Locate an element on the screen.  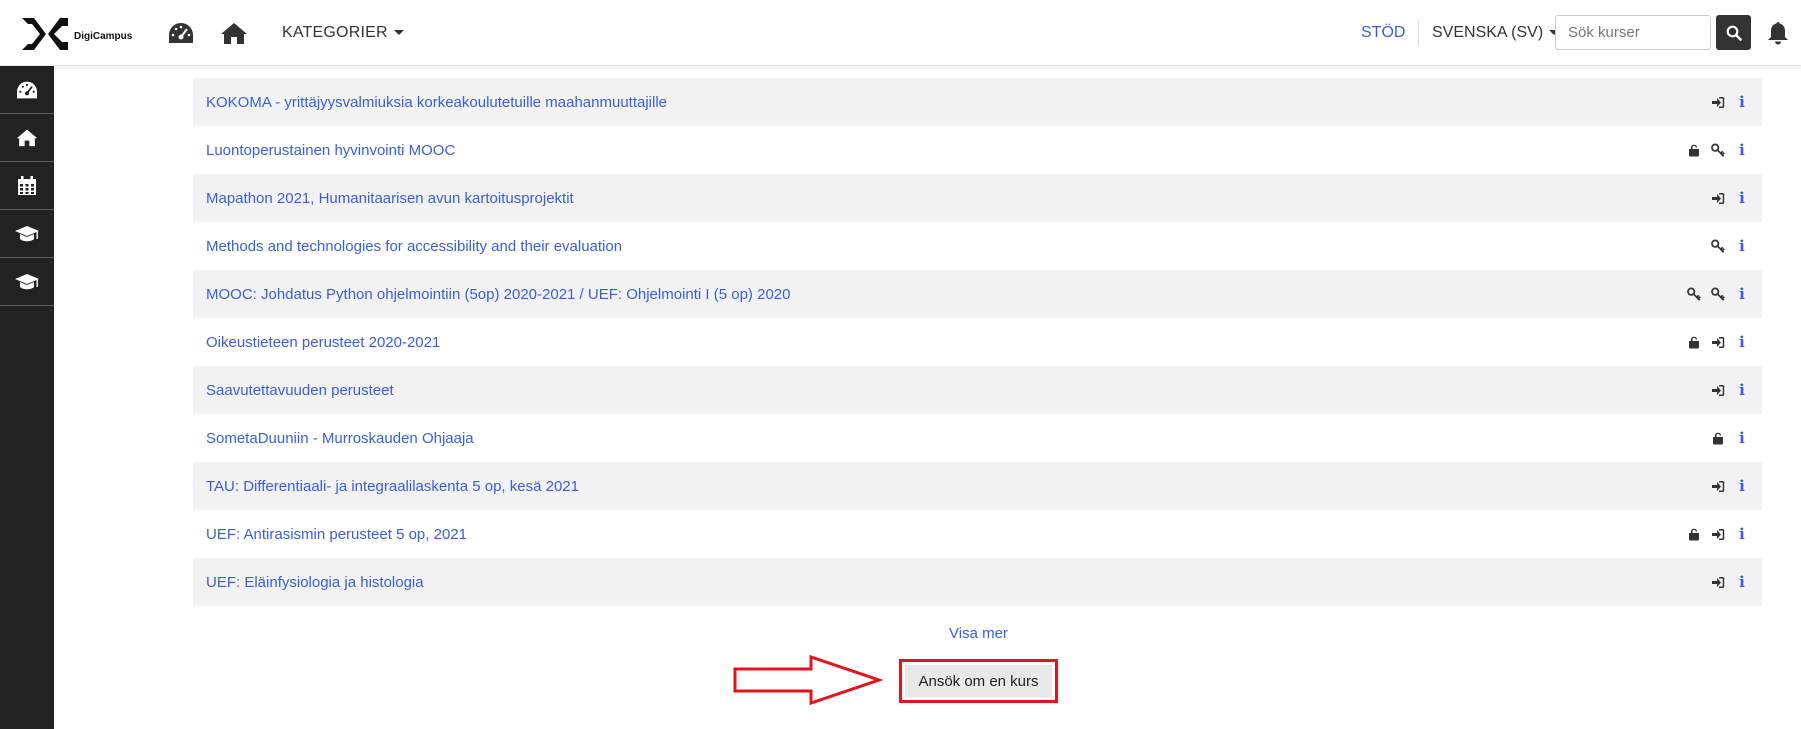
chevron-down-icon is located at coordinates (398, 33).